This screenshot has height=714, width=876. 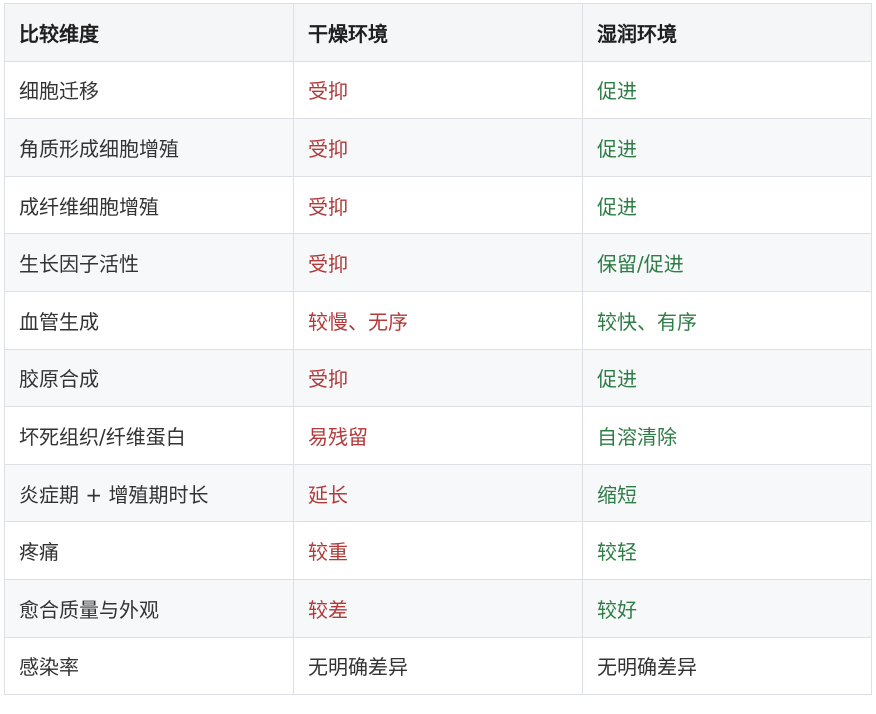 I want to click on table-row: 细胞迁移 受抑 促进, so click(x=438, y=90).